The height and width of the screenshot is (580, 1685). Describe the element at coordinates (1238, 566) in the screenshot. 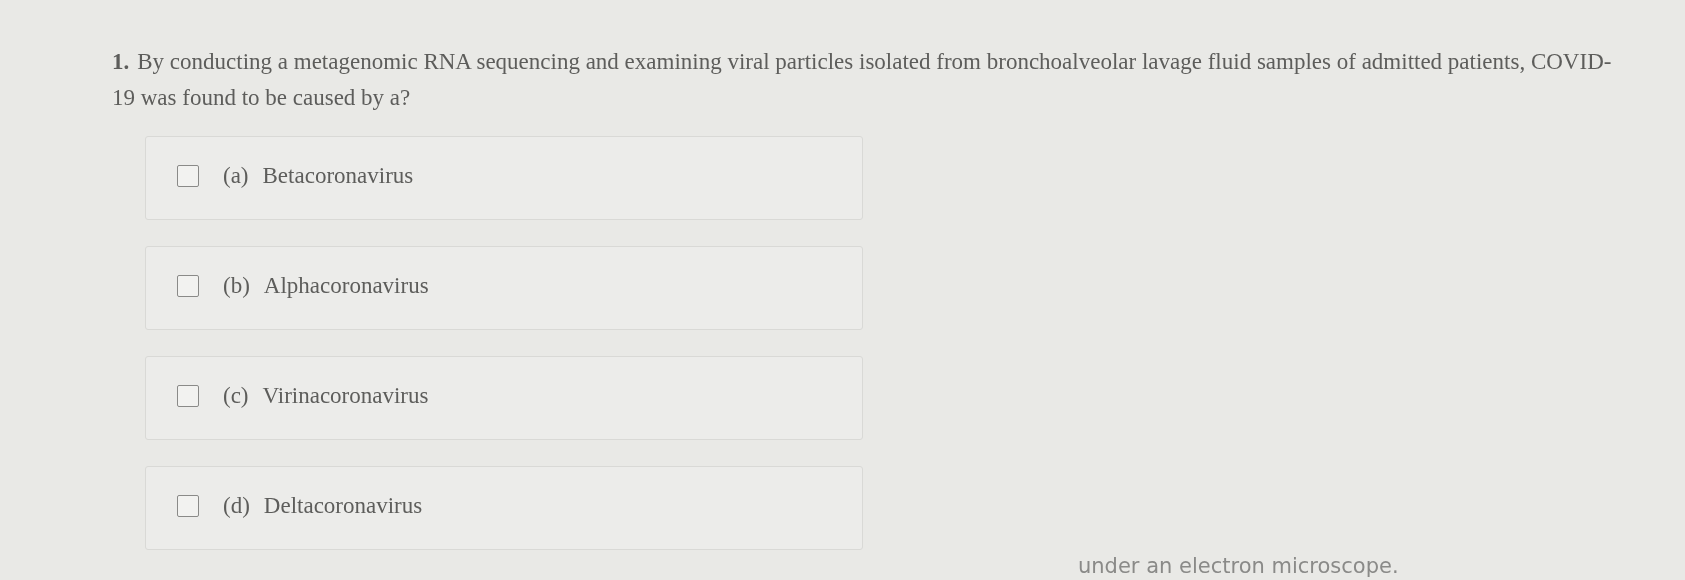

I see `body-text: under an electron microscope.` at that location.